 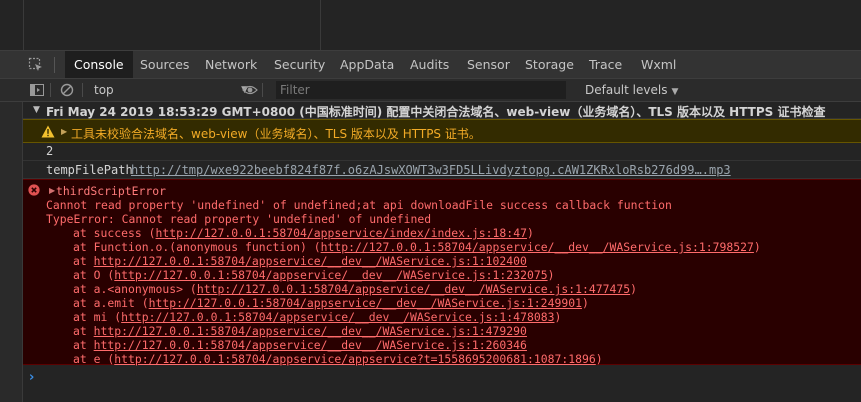 What do you see at coordinates (367, 64) in the screenshot?
I see `tab-appdata: AppData` at bounding box center [367, 64].